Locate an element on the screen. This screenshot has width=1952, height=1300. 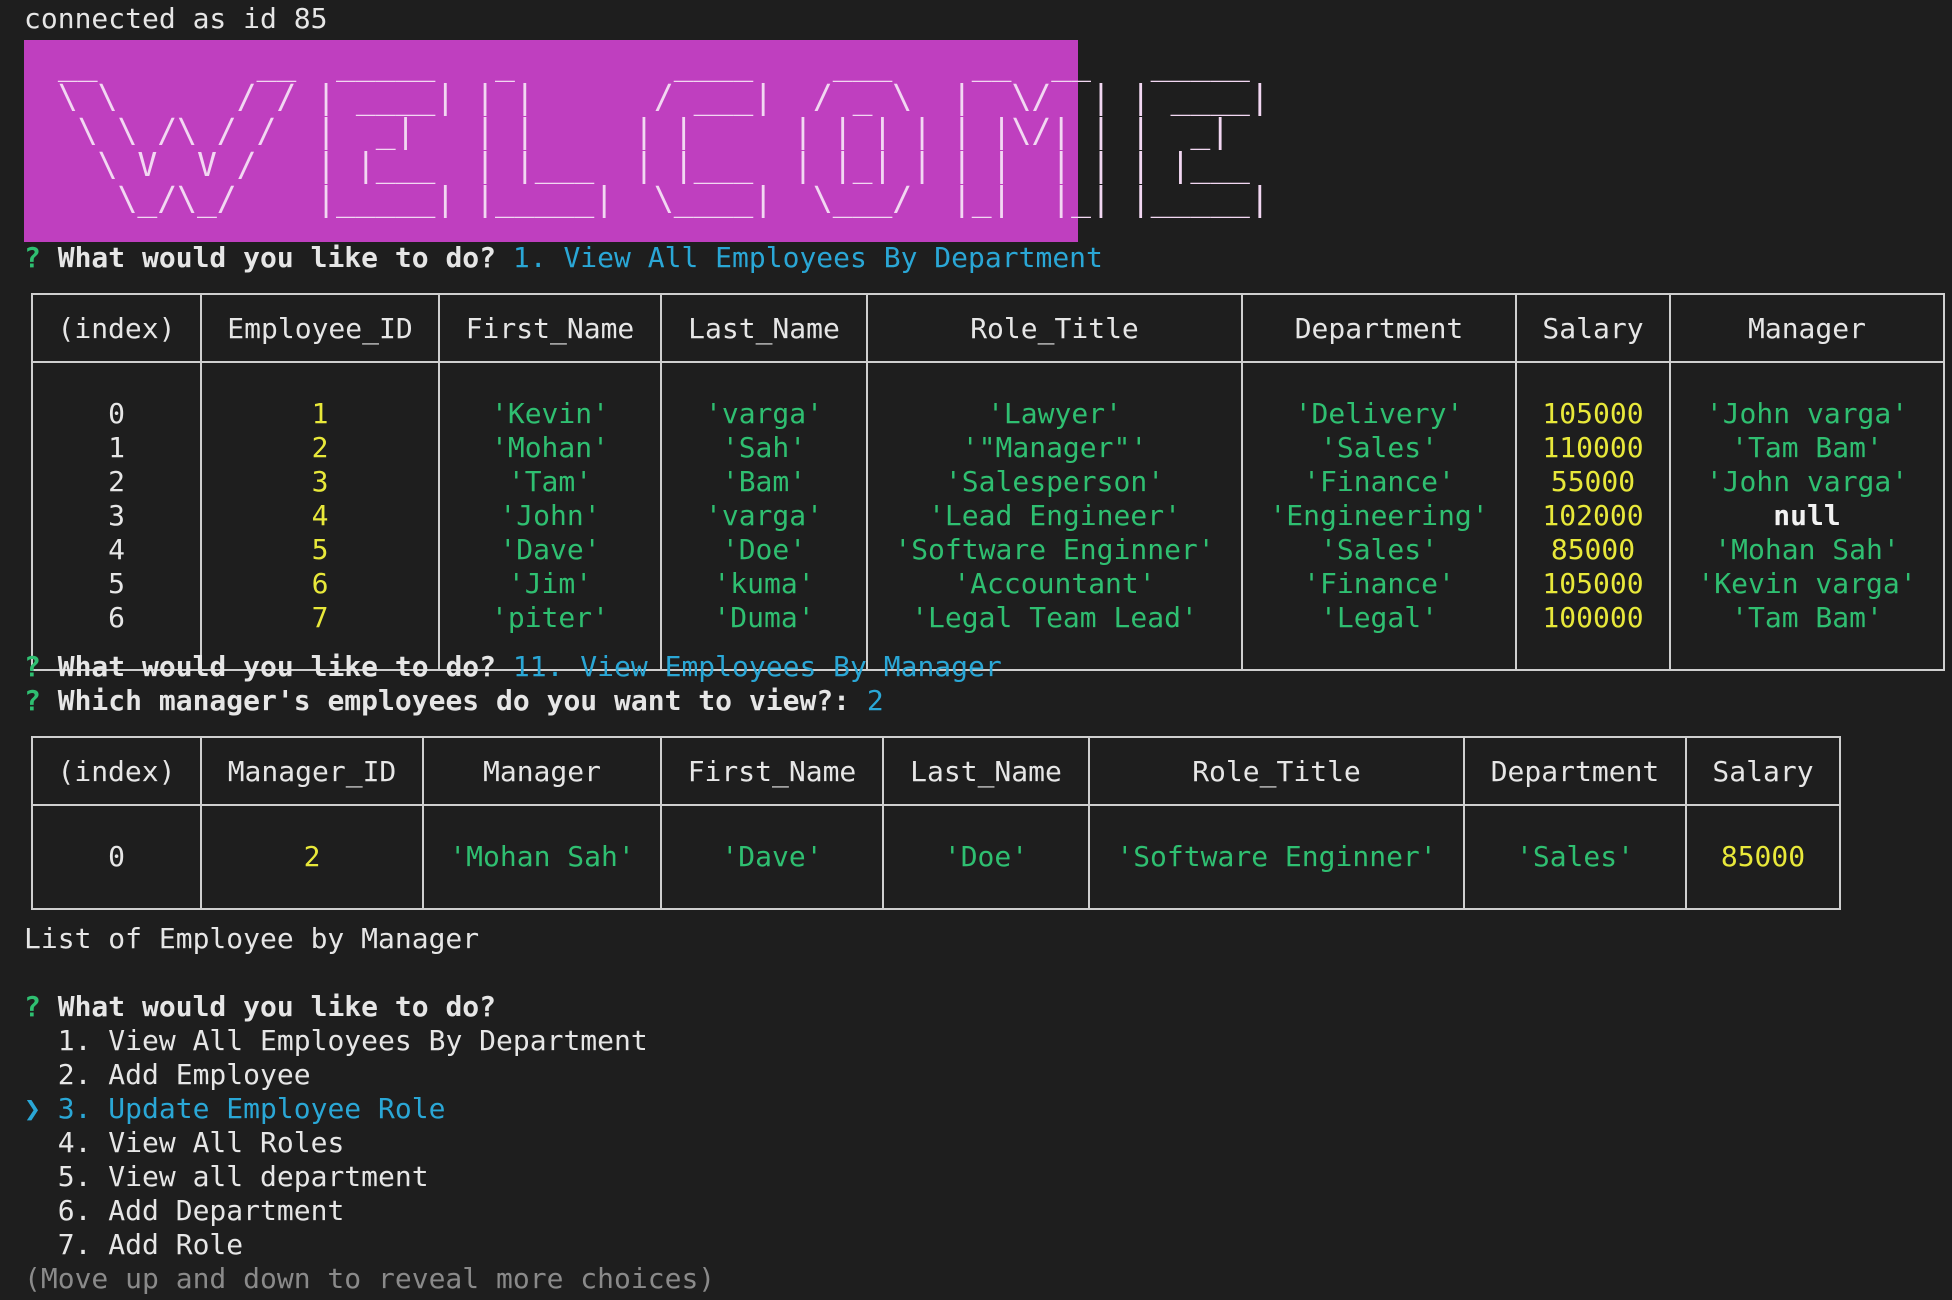
table-cell: 'Sah' is located at coordinates (764, 448).